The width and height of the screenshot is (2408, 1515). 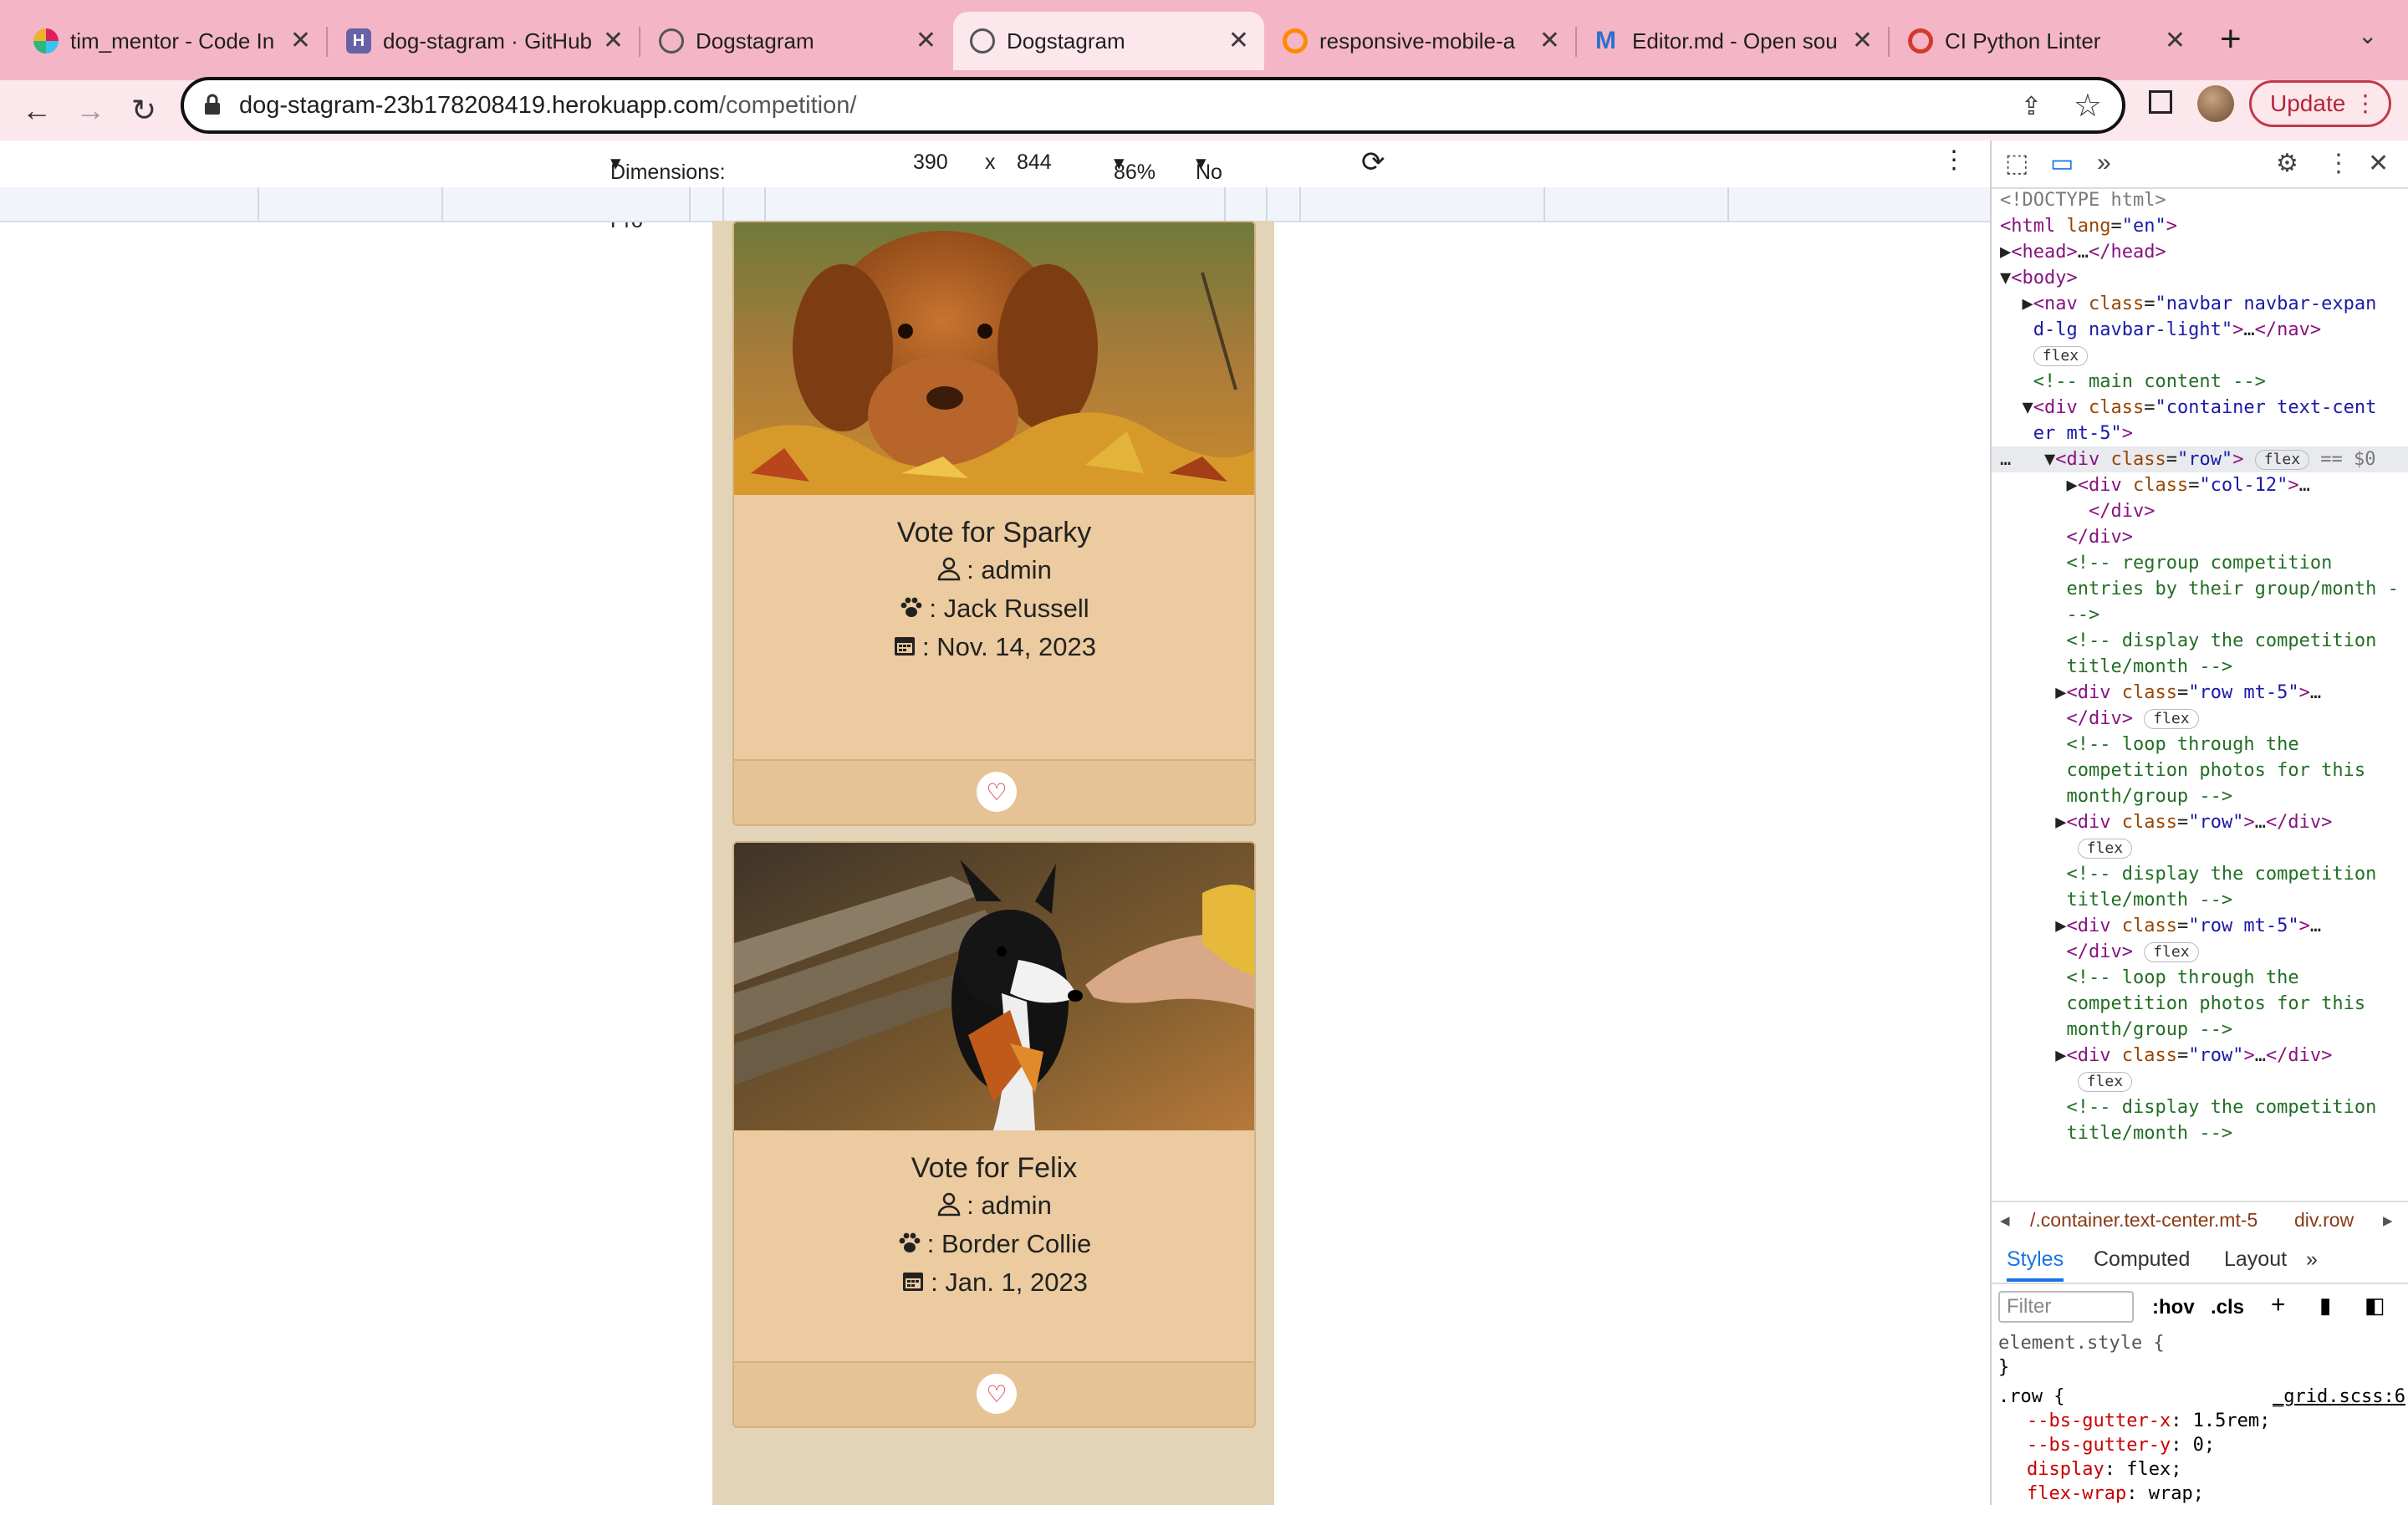 What do you see at coordinates (2085, 226) in the screenshot?
I see `dom-tree-line: <html lang="en">` at bounding box center [2085, 226].